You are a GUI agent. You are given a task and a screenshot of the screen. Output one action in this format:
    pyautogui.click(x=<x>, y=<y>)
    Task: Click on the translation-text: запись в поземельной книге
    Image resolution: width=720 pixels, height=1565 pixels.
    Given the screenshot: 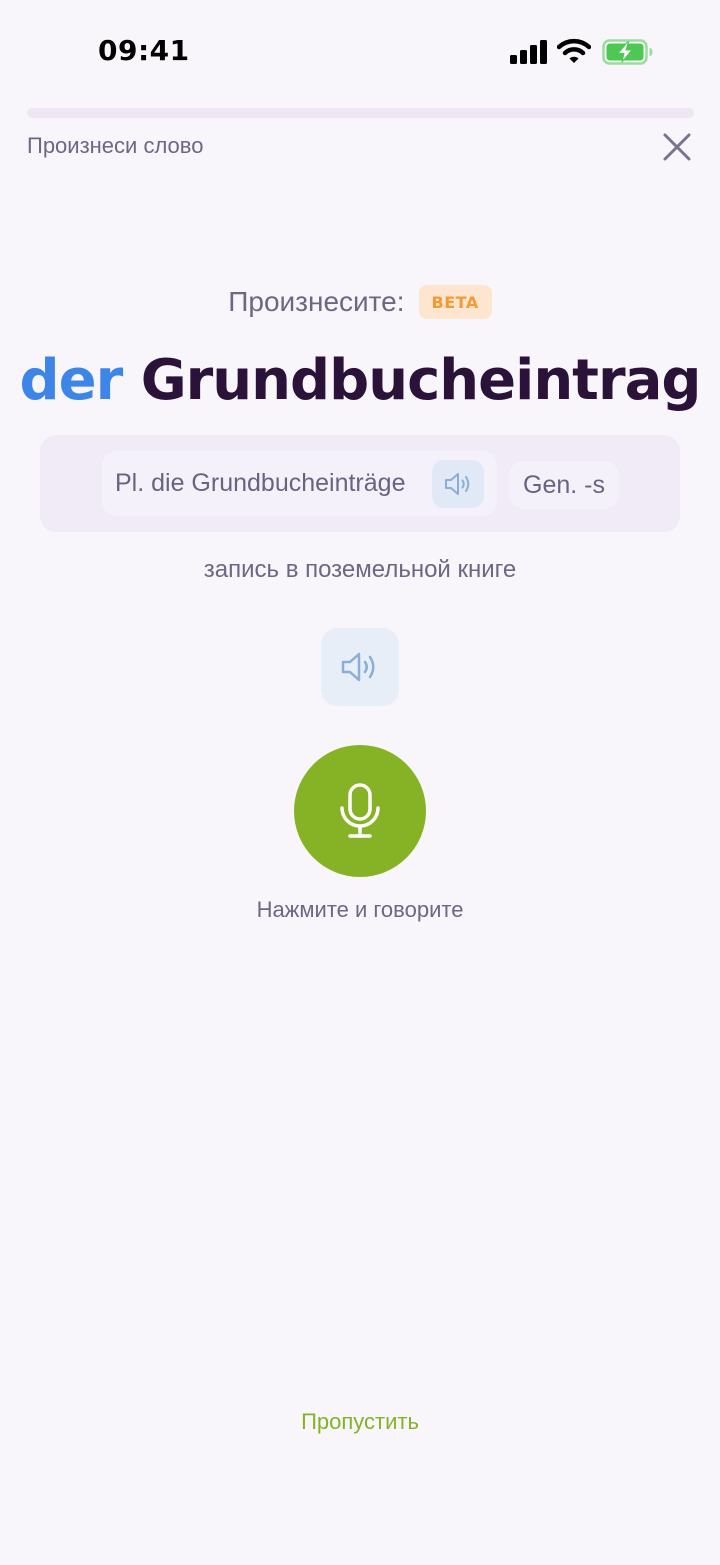 What is the action you would take?
    pyautogui.click(x=360, y=569)
    